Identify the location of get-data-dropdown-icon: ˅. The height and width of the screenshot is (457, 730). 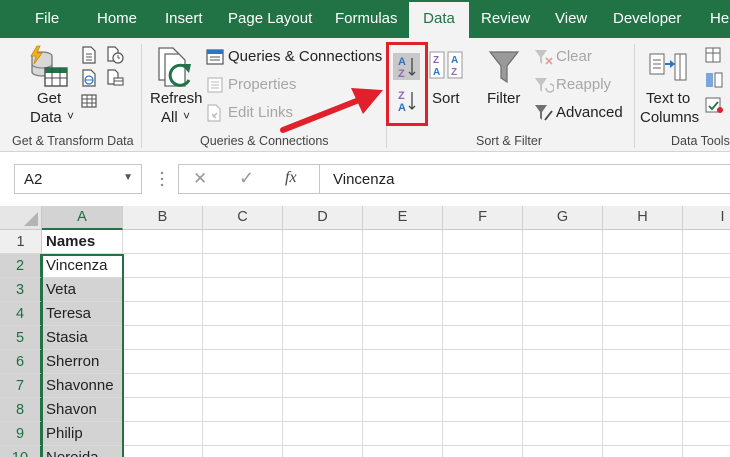
(70, 116).